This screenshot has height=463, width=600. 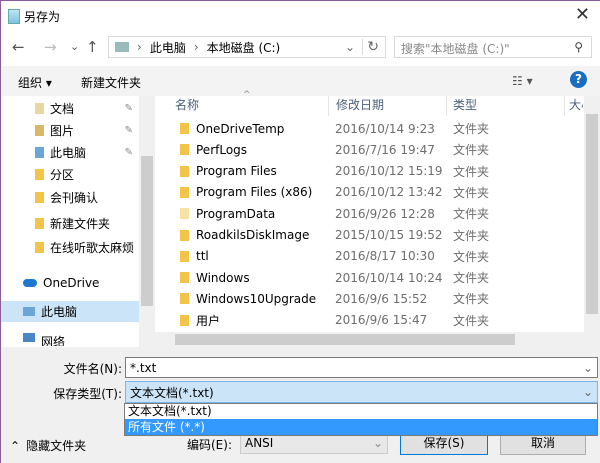 I want to click on sidebar-item-label: 网络, so click(x=53, y=340).